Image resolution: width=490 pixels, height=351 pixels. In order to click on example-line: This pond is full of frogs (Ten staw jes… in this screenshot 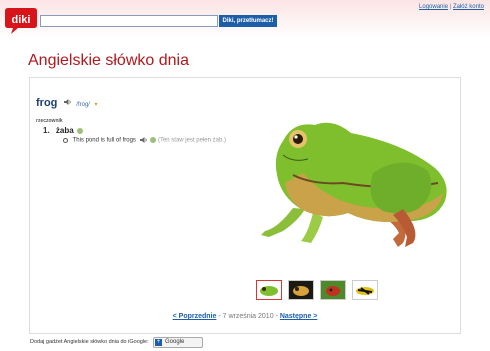, I will do `click(151, 140)`.